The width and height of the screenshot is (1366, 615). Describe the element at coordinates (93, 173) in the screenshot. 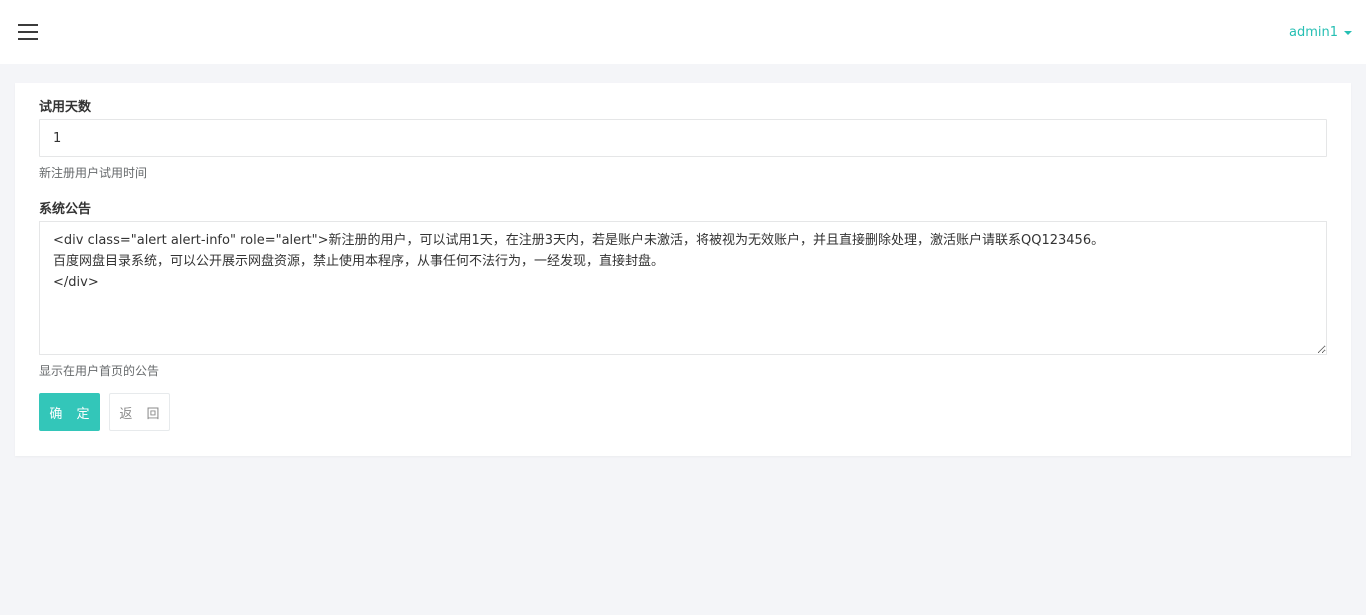

I see `trial-days-help: 新注册用户试用时间` at that location.